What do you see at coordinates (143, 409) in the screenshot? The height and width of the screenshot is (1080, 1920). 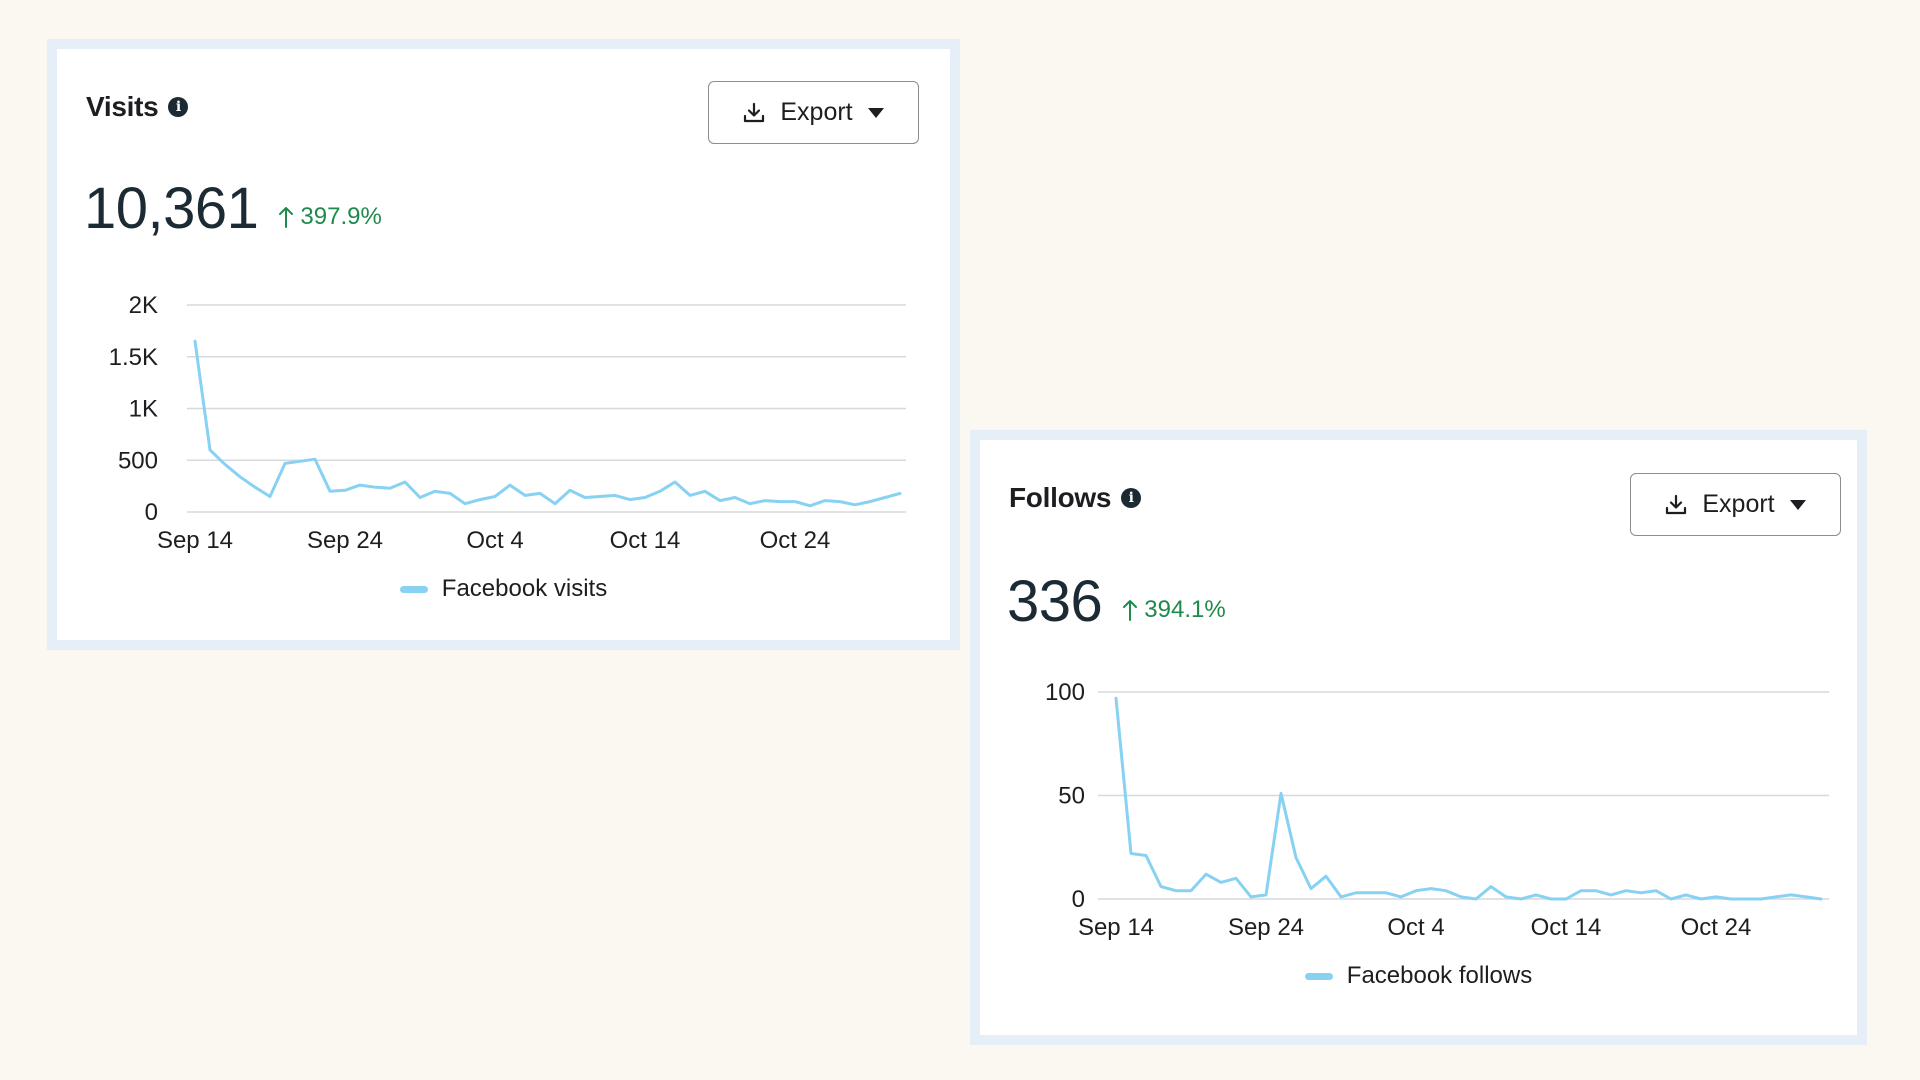 I see `visits-y-tick-label: 1K` at bounding box center [143, 409].